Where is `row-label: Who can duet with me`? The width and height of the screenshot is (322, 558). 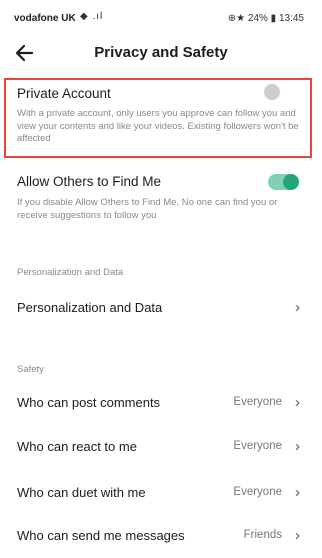 row-label: Who can duet with me is located at coordinates (81, 492).